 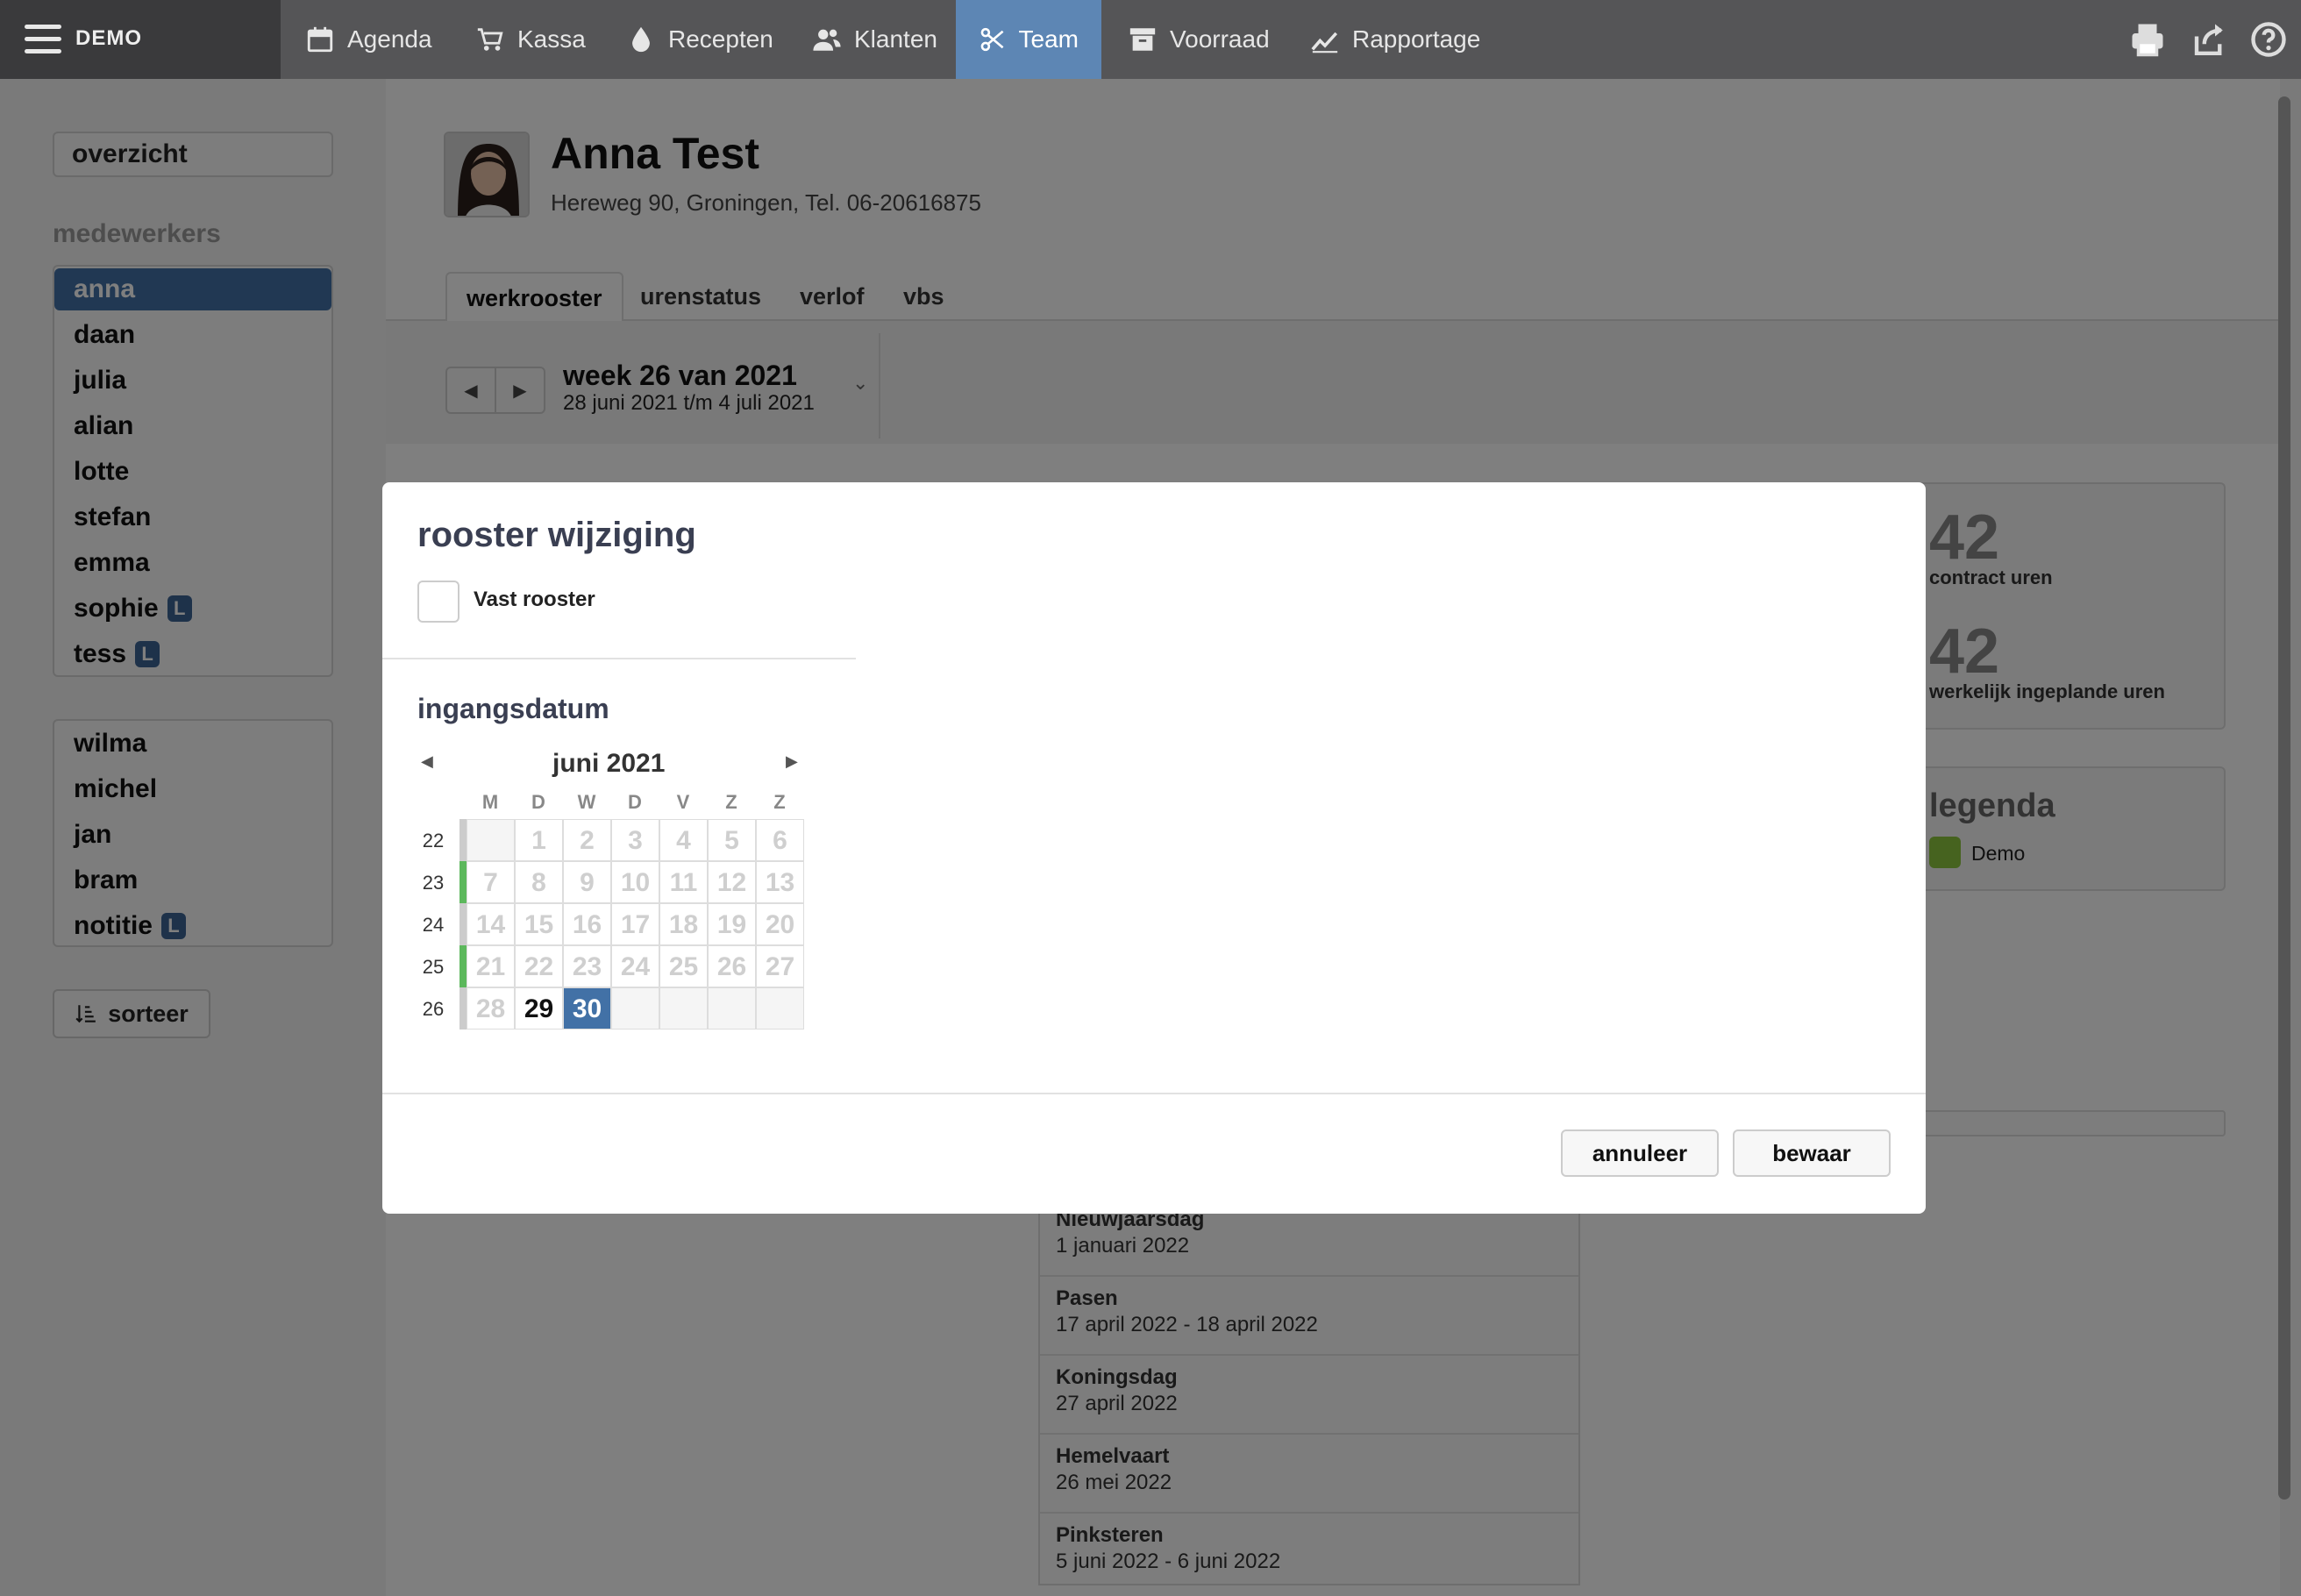 What do you see at coordinates (721, 39) in the screenshot?
I see `nav-label: Recepten` at bounding box center [721, 39].